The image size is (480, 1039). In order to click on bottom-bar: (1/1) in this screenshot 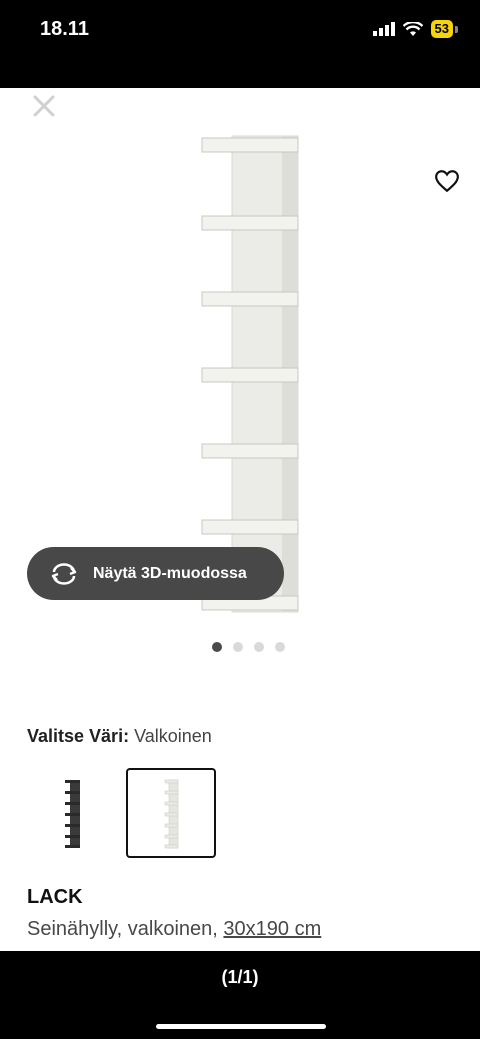, I will do `click(240, 995)`.